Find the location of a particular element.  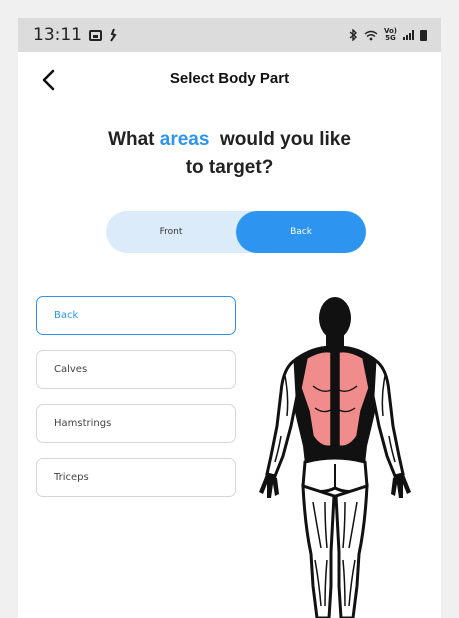

question-text-end: would you like is located at coordinates (280, 139).